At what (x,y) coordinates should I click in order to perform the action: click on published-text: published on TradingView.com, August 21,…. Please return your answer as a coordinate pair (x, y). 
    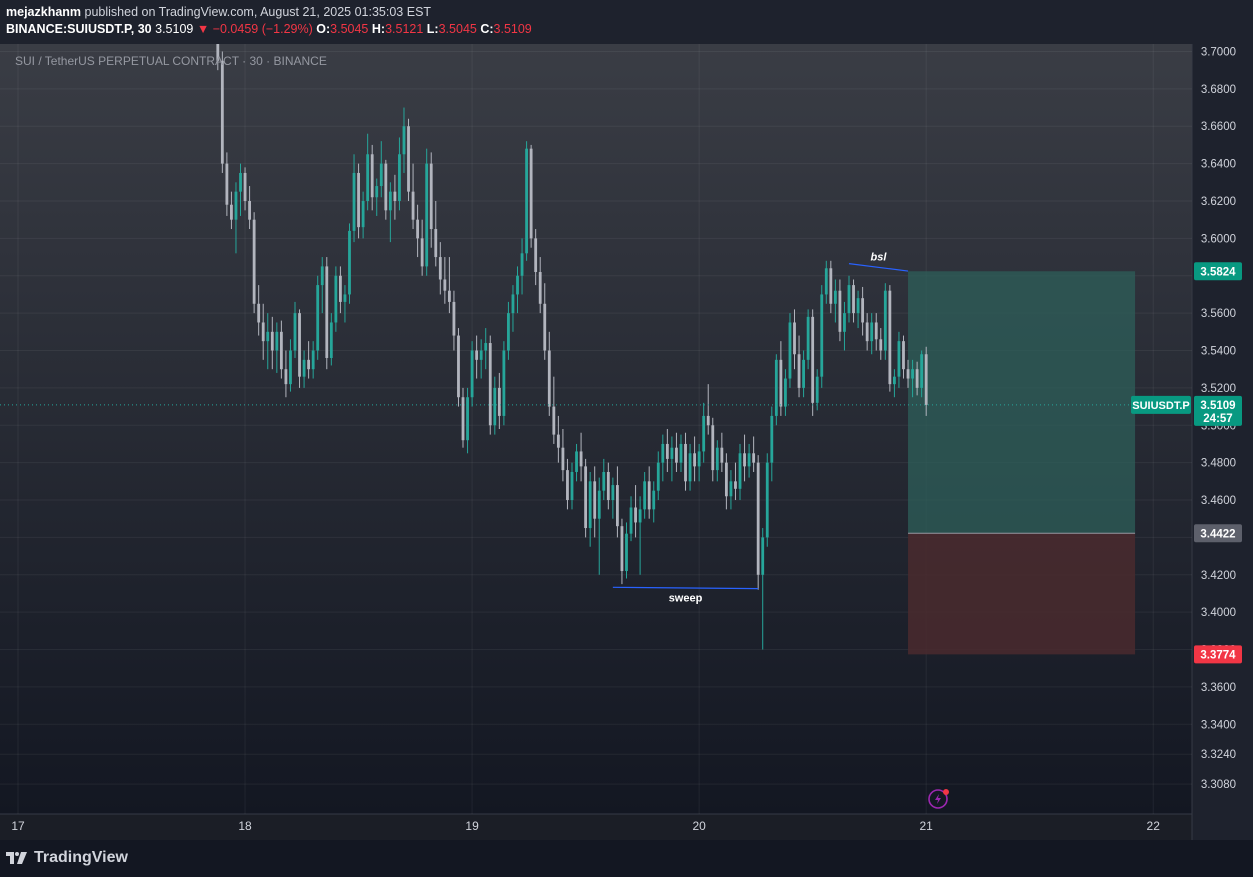
    Looking at the image, I should click on (256, 12).